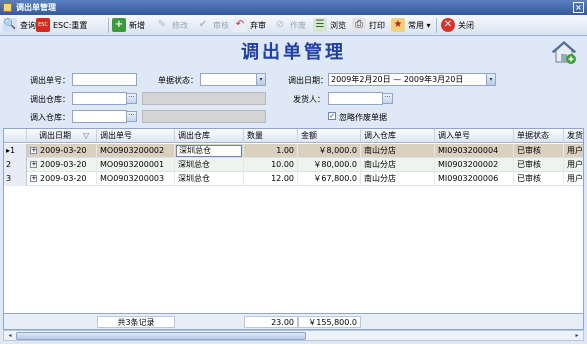  Describe the element at coordinates (329, 165) in the screenshot. I see `cell-amount: ￥80,000.0` at that location.